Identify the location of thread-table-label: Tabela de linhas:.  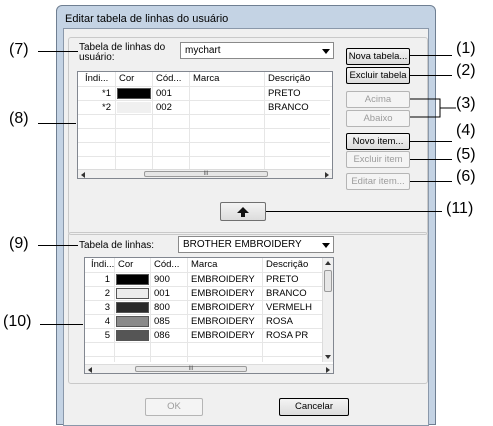
(117, 245).